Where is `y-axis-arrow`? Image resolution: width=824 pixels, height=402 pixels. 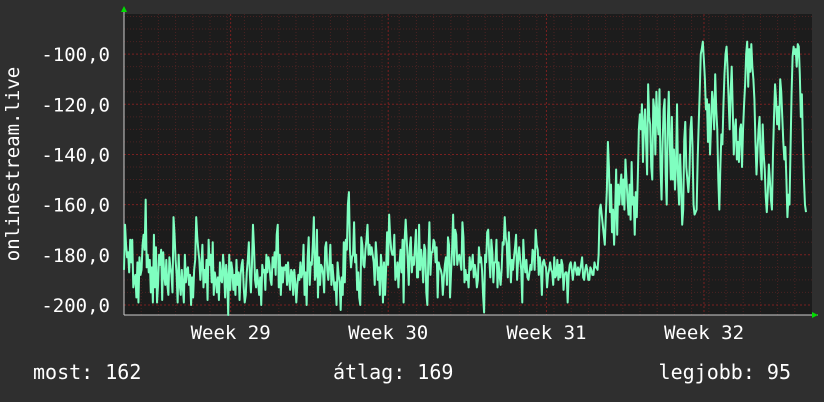
y-axis-arrow is located at coordinates (124, 9).